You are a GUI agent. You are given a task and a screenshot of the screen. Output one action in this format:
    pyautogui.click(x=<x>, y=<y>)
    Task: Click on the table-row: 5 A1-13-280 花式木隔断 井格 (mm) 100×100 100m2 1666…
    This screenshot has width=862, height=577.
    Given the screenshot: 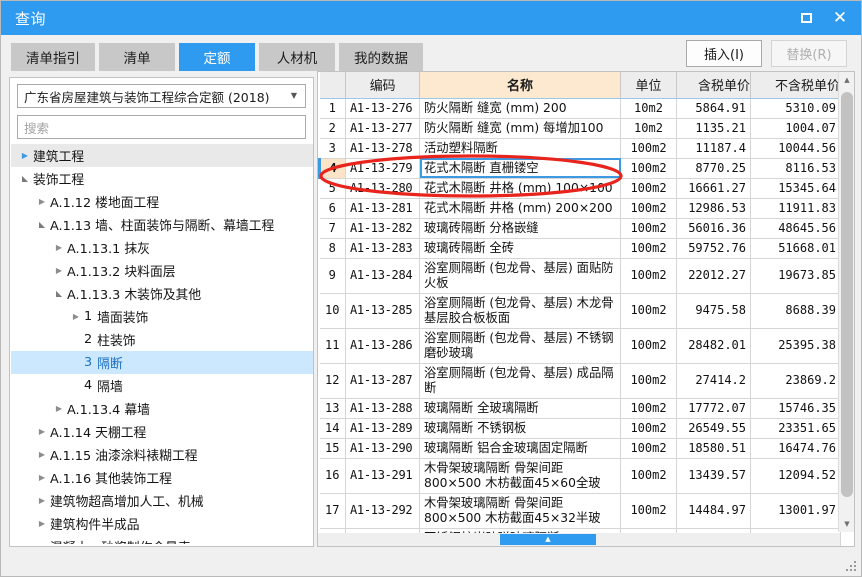 What is the action you would take?
    pyautogui.click(x=580, y=188)
    